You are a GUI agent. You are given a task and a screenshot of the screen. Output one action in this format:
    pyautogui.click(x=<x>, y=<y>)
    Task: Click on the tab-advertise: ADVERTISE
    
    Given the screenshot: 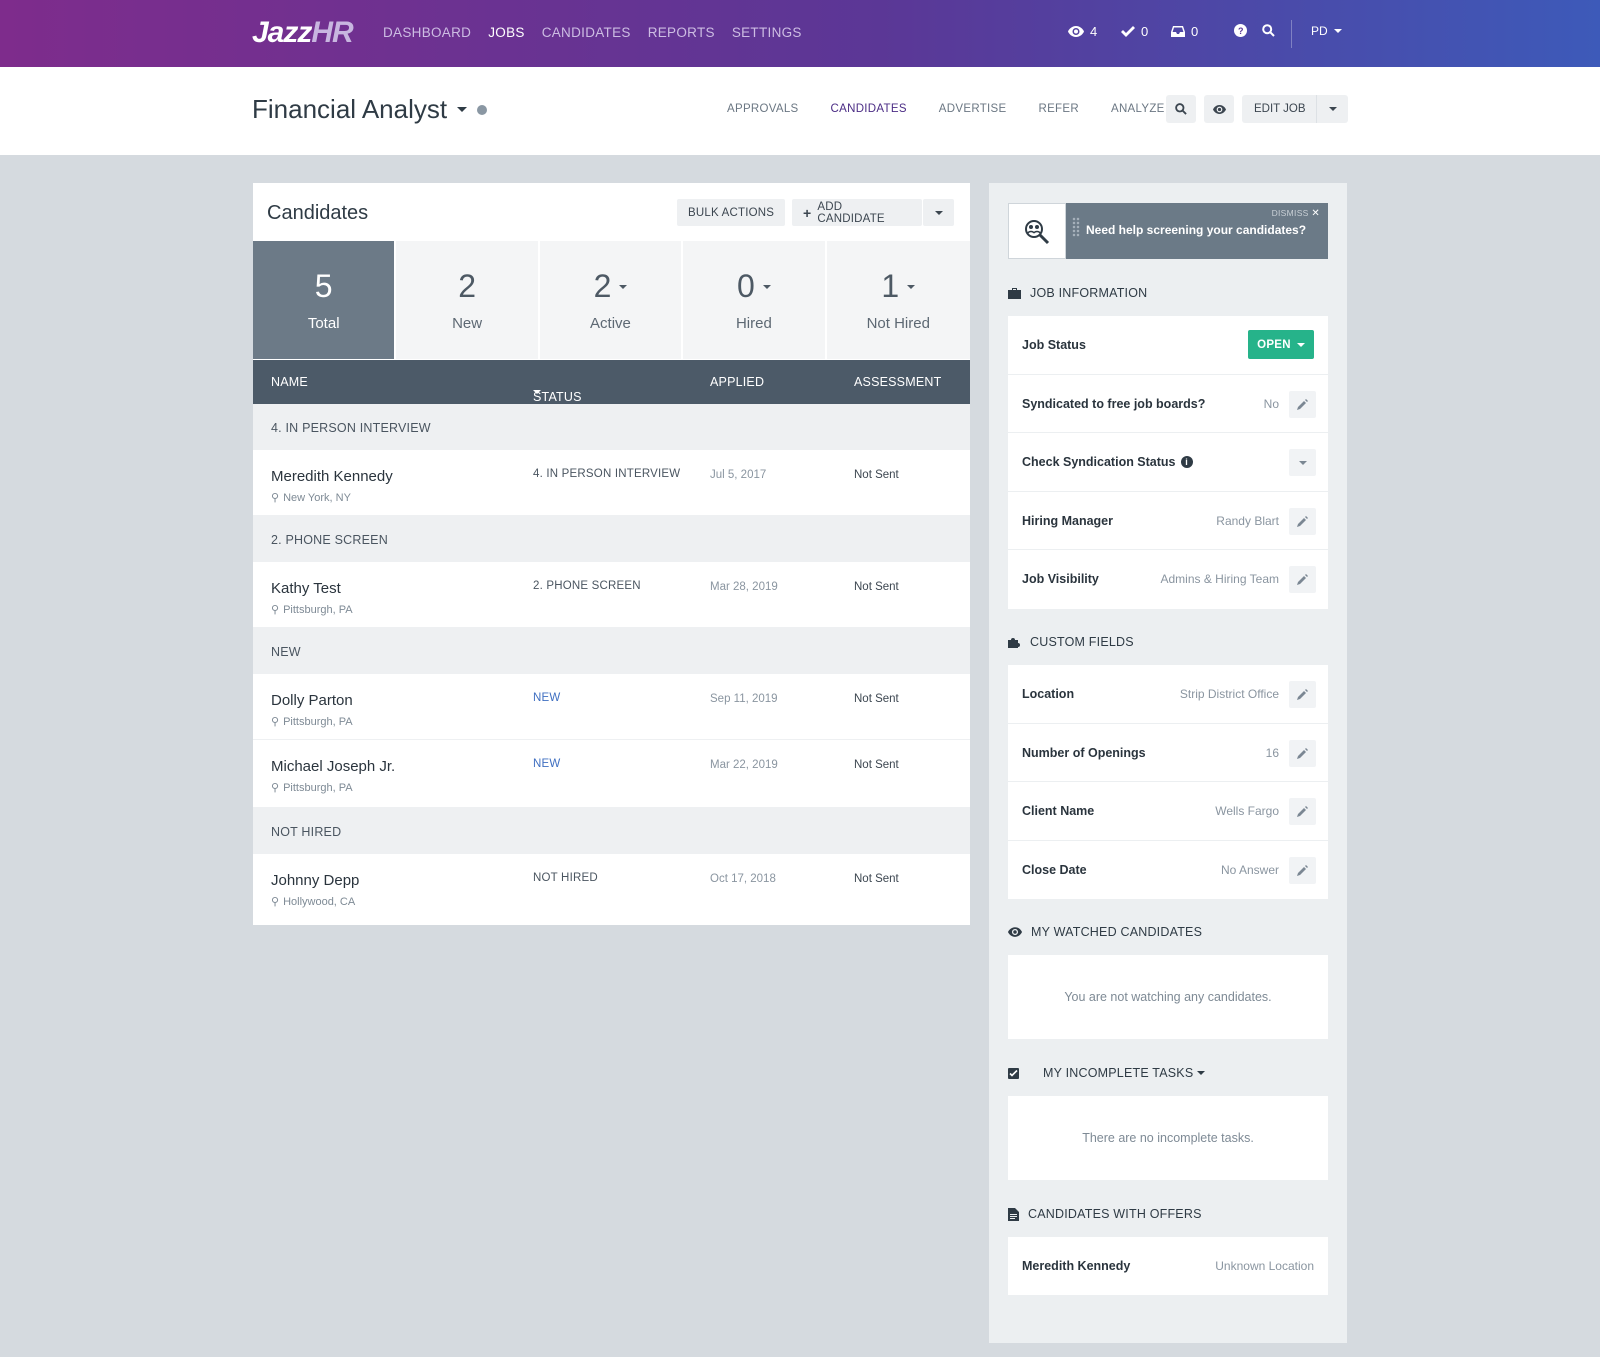 What is the action you would take?
    pyautogui.click(x=973, y=109)
    